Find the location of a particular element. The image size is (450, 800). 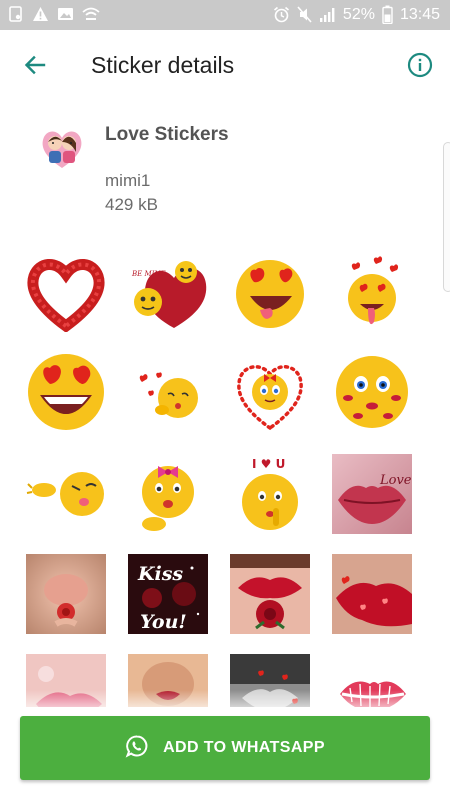

sticker-hearts-tongue-smiley is located at coordinates (372, 292).